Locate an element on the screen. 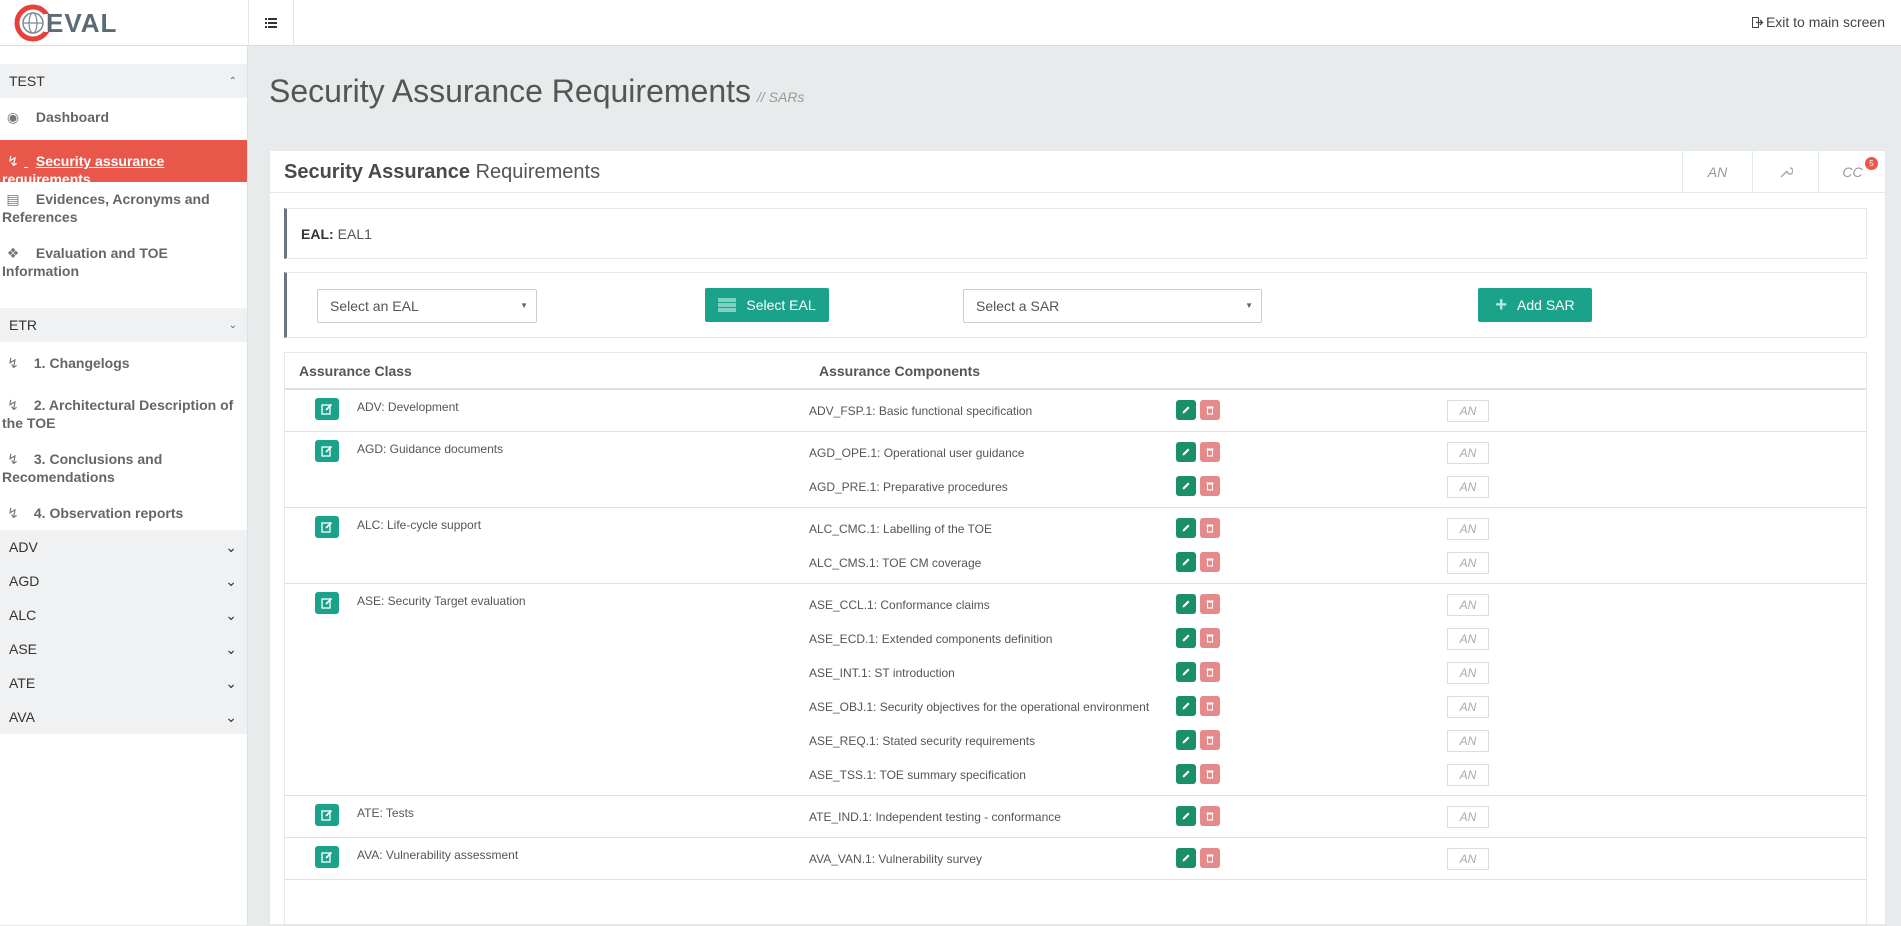 The image size is (1901, 926). component-label: ASE_TSS.1: TOE summary specification is located at coordinates (917, 775).